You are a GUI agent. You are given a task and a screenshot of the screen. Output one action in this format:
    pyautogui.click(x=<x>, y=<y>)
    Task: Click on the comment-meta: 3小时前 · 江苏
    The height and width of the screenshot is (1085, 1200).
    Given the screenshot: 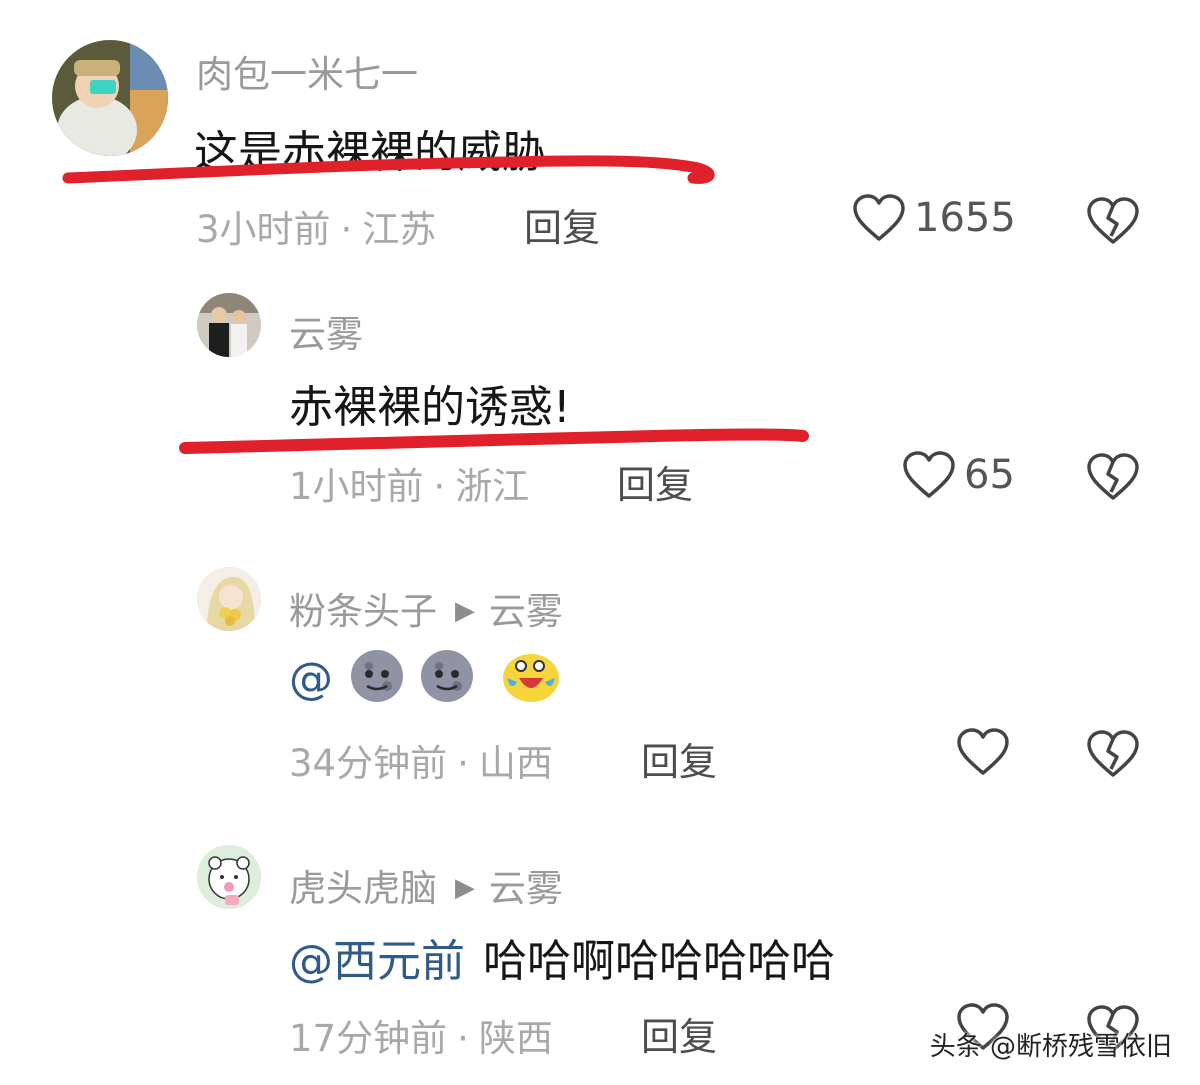 What is the action you would take?
    pyautogui.click(x=316, y=226)
    